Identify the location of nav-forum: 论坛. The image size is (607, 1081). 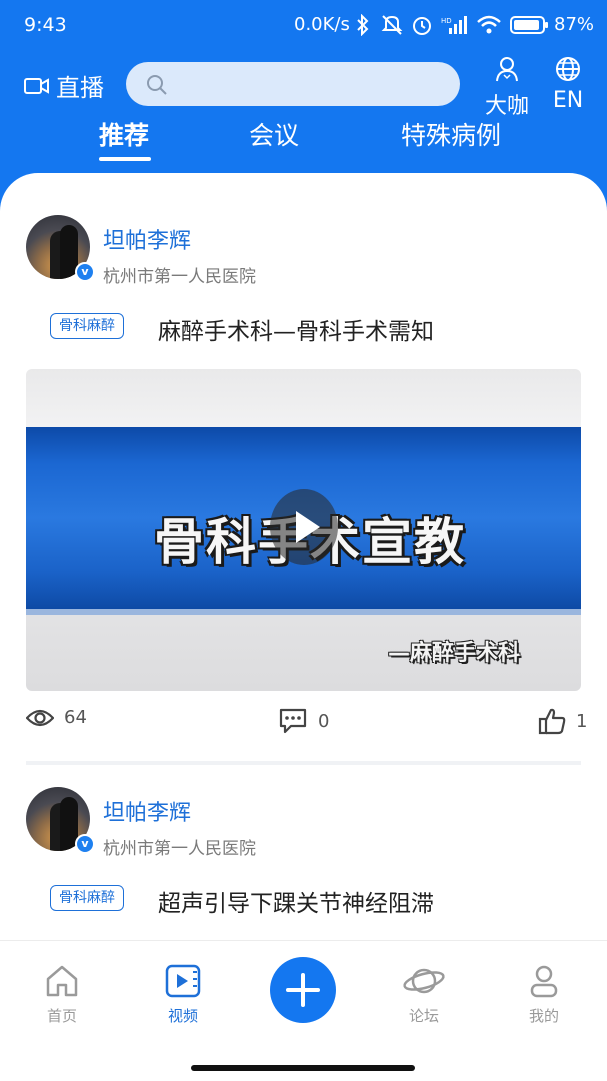
(424, 994).